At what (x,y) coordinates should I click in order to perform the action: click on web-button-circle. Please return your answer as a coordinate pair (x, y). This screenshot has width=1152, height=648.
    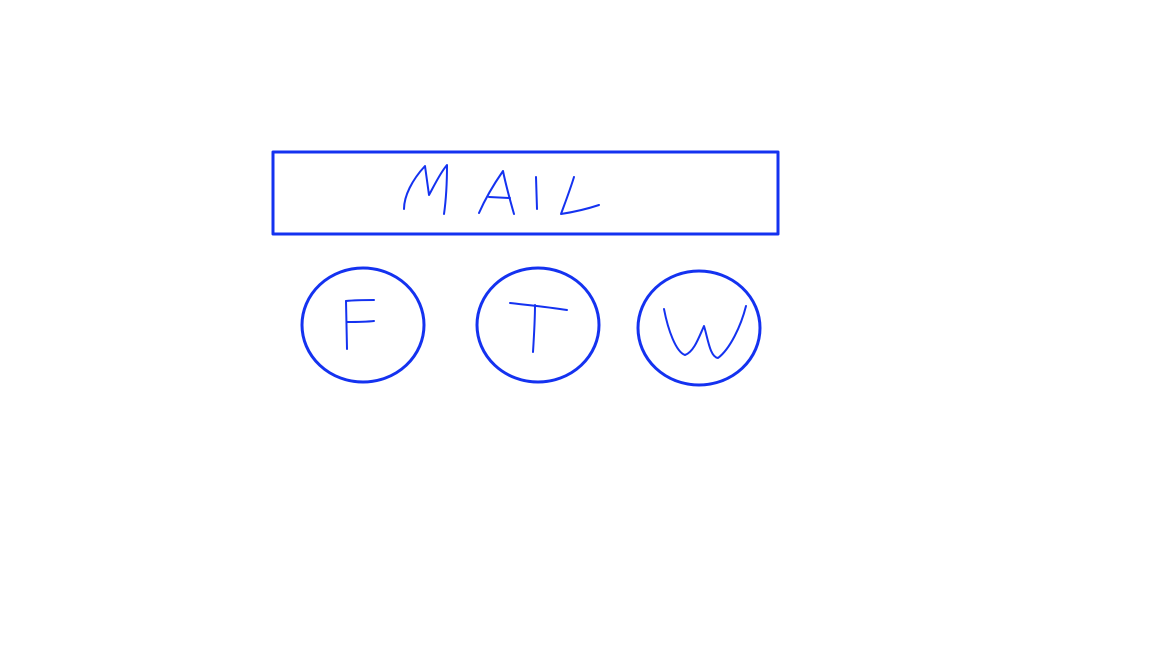
    Looking at the image, I should click on (699, 328).